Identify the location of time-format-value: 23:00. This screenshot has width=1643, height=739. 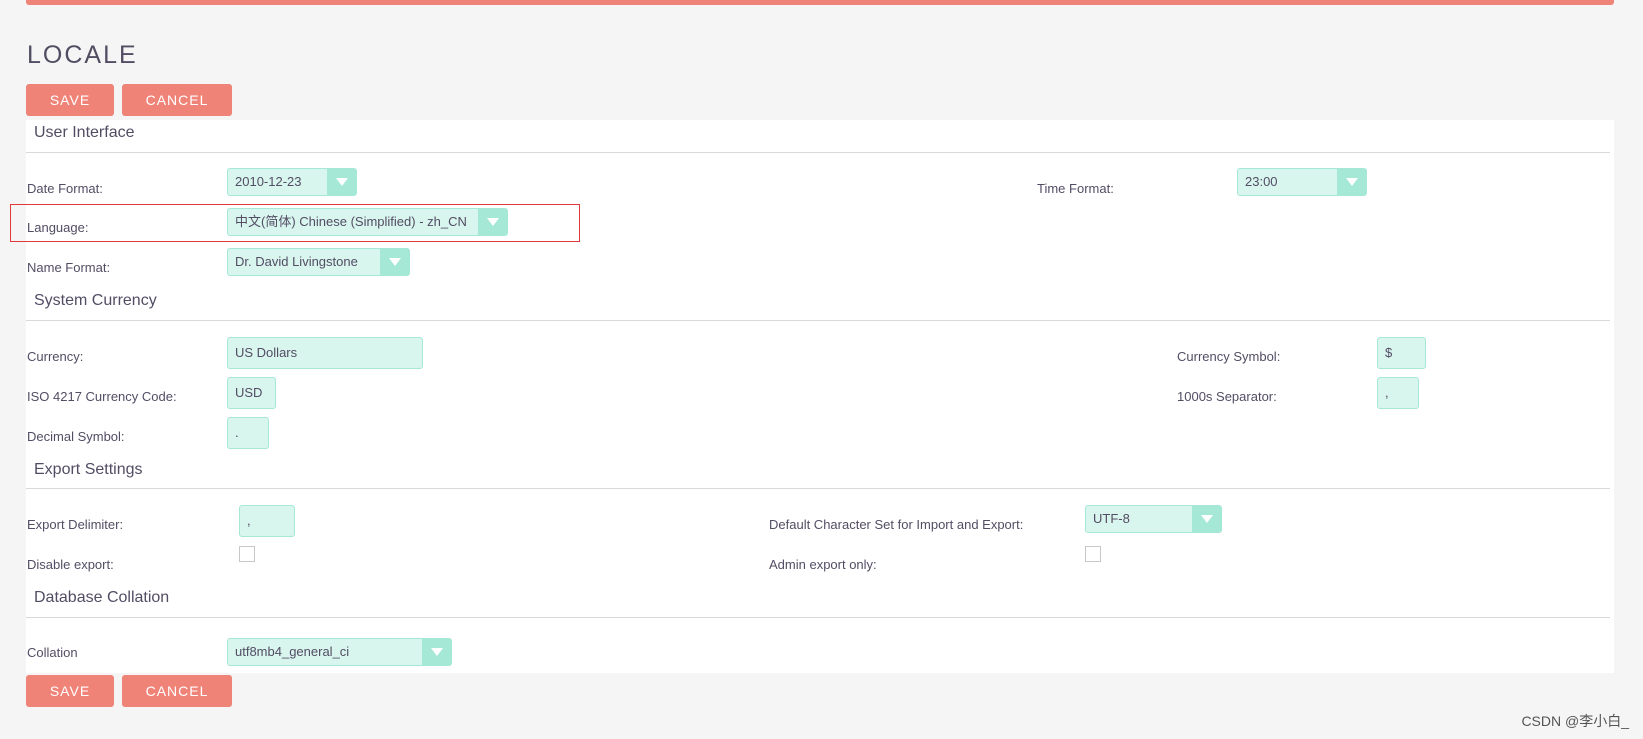
(1261, 181).